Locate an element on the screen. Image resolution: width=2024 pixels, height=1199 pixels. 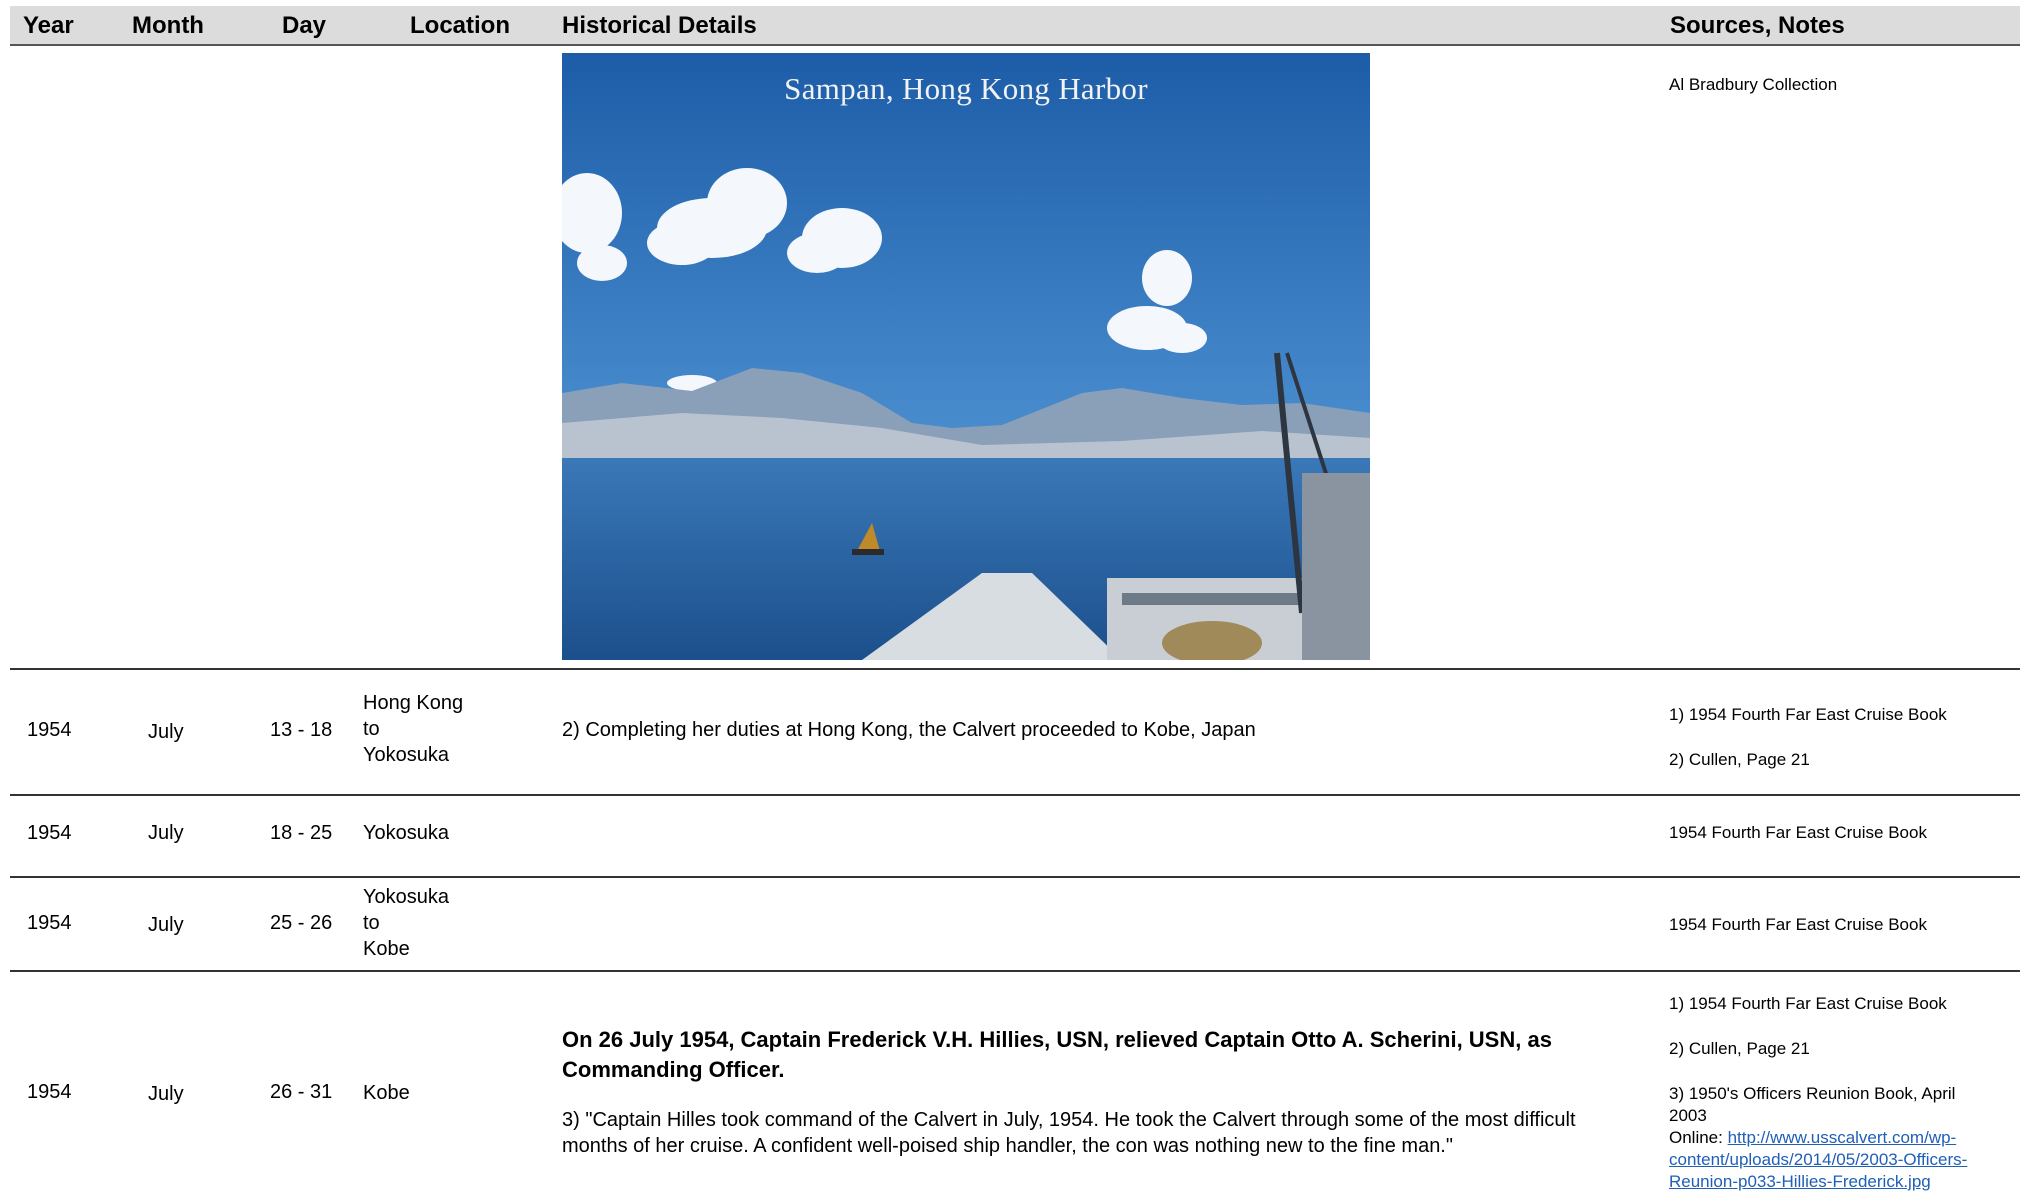
photo-caption: Sampan, Hong Kong Harbor is located at coordinates (966, 88).